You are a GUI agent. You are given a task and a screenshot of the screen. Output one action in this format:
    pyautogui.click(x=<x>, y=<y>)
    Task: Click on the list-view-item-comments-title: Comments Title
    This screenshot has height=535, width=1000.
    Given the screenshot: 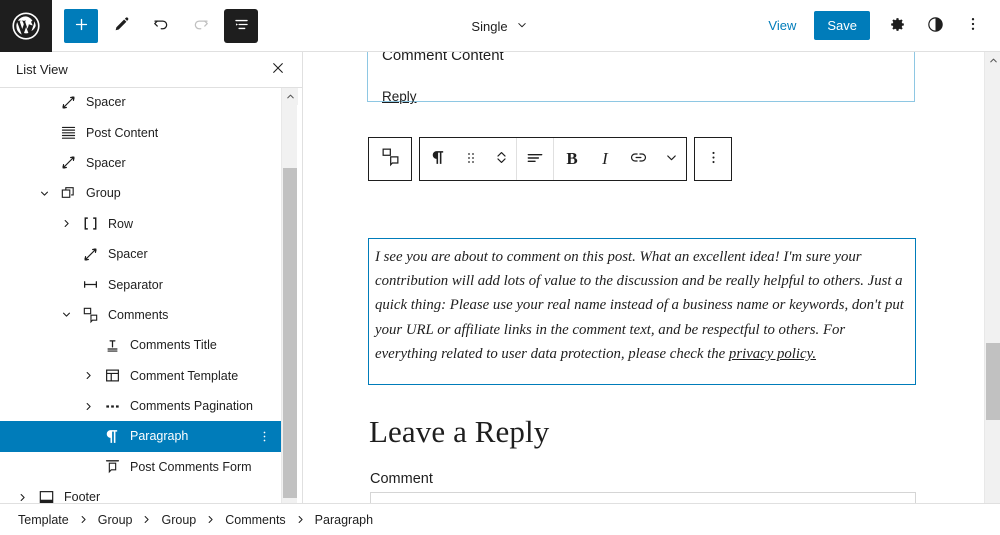 What is the action you would take?
    pyautogui.click(x=140, y=345)
    